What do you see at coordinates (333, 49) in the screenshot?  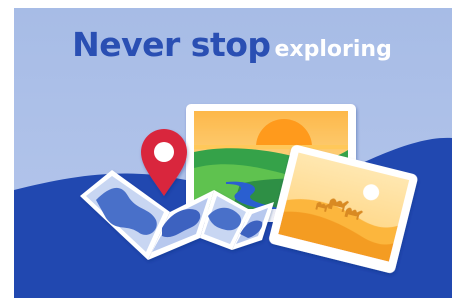 I see `title-soft: exploring` at bounding box center [333, 49].